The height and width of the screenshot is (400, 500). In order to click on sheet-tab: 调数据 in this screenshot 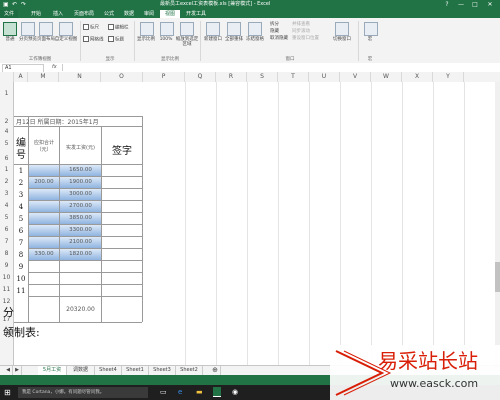, I will do `click(81, 370)`.